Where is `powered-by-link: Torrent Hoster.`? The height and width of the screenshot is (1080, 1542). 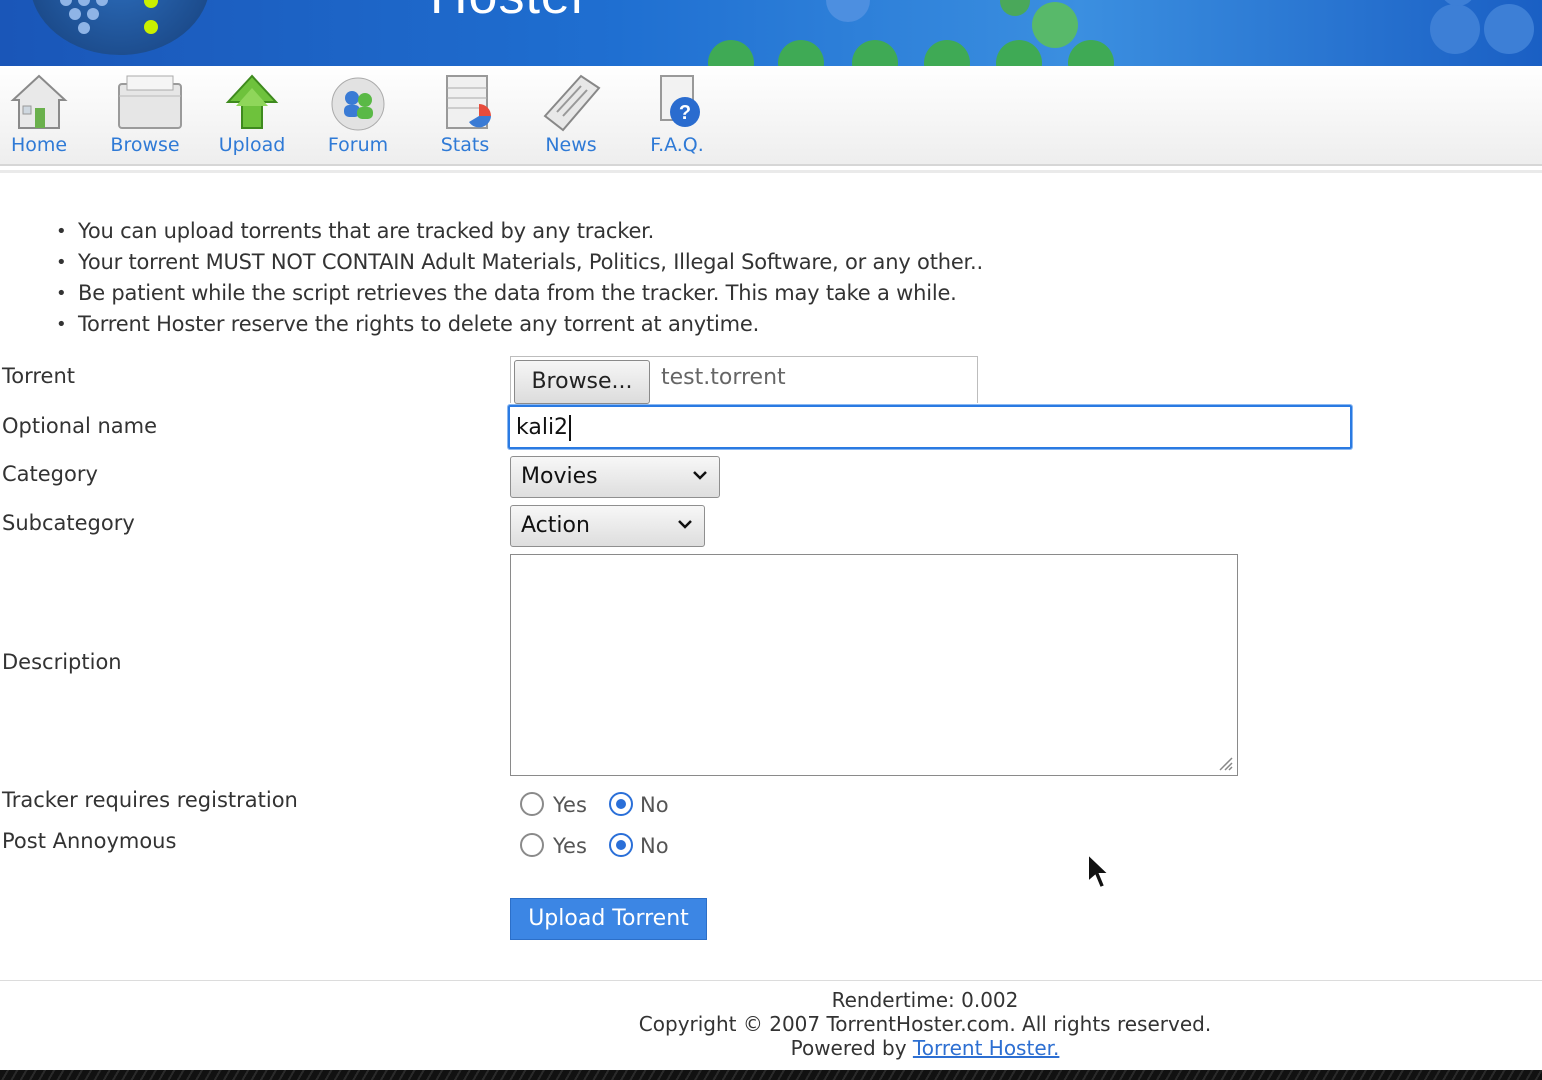 powered-by-link: Torrent Hoster. is located at coordinates (986, 1048).